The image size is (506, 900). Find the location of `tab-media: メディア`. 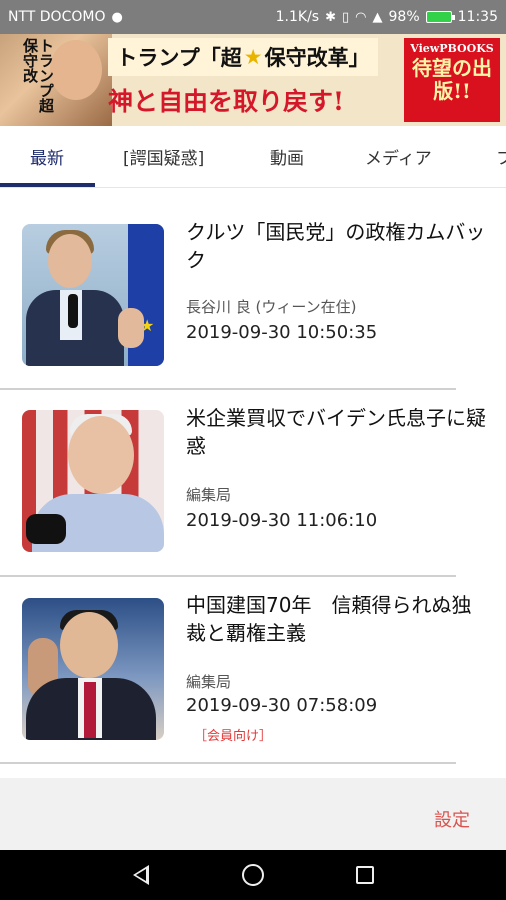

tab-media: メディア is located at coordinates (398, 156).